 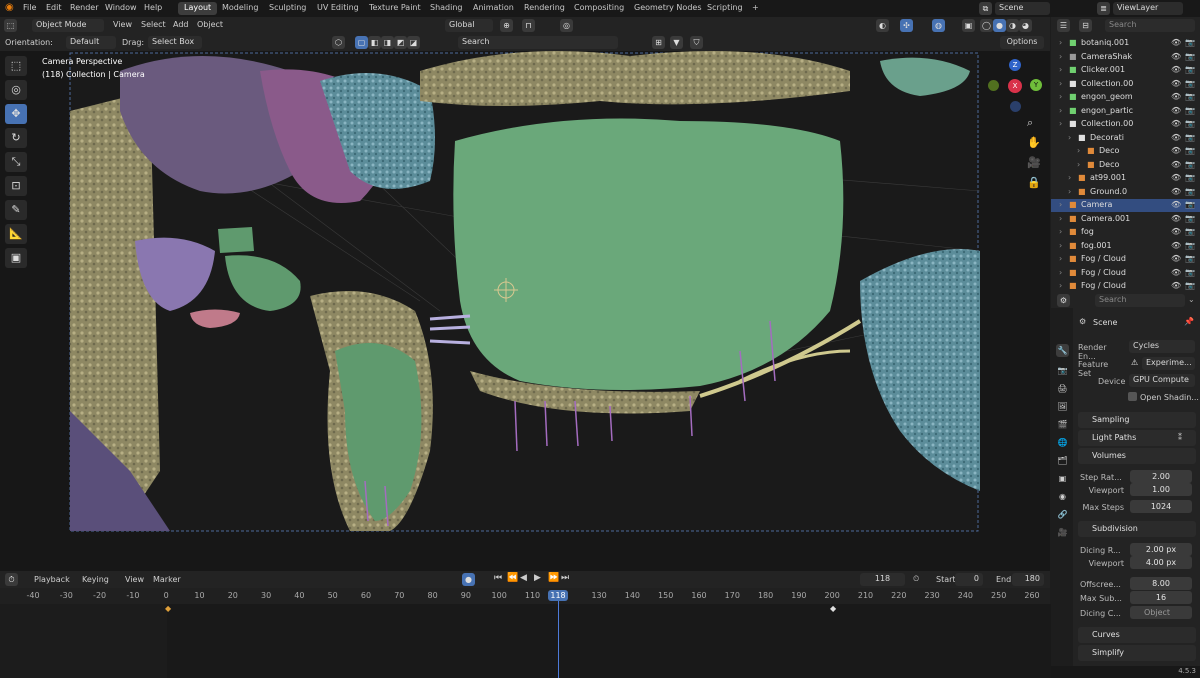 What do you see at coordinates (1062, 514) in the screenshot?
I see `constraints-tab-icon: 🔗` at bounding box center [1062, 514].